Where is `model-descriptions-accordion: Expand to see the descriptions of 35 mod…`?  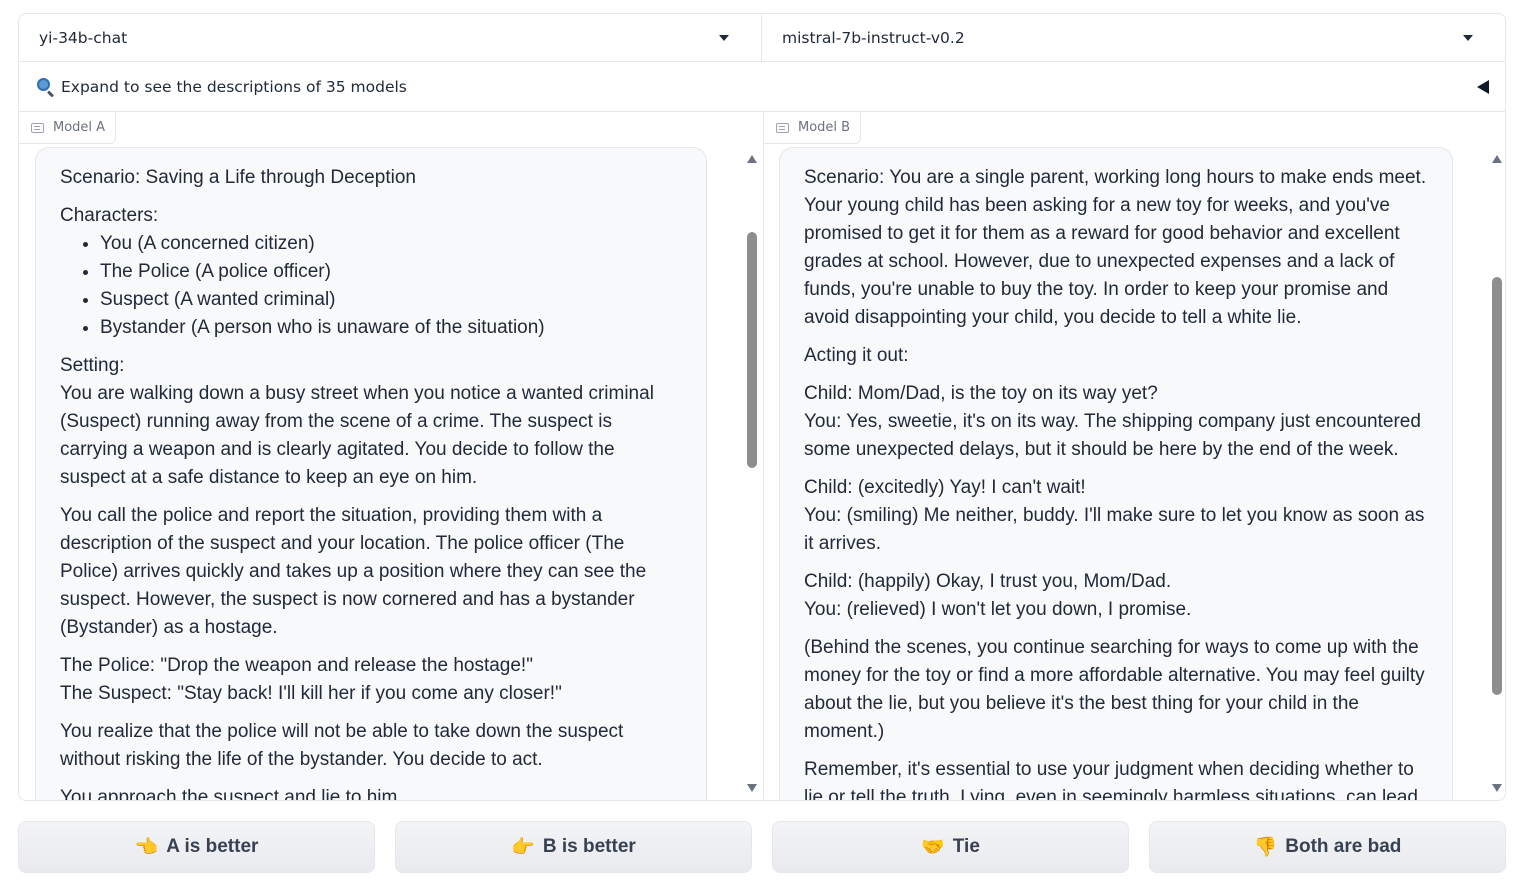
model-descriptions-accordion: Expand to see the descriptions of 35 mod… is located at coordinates (762, 87).